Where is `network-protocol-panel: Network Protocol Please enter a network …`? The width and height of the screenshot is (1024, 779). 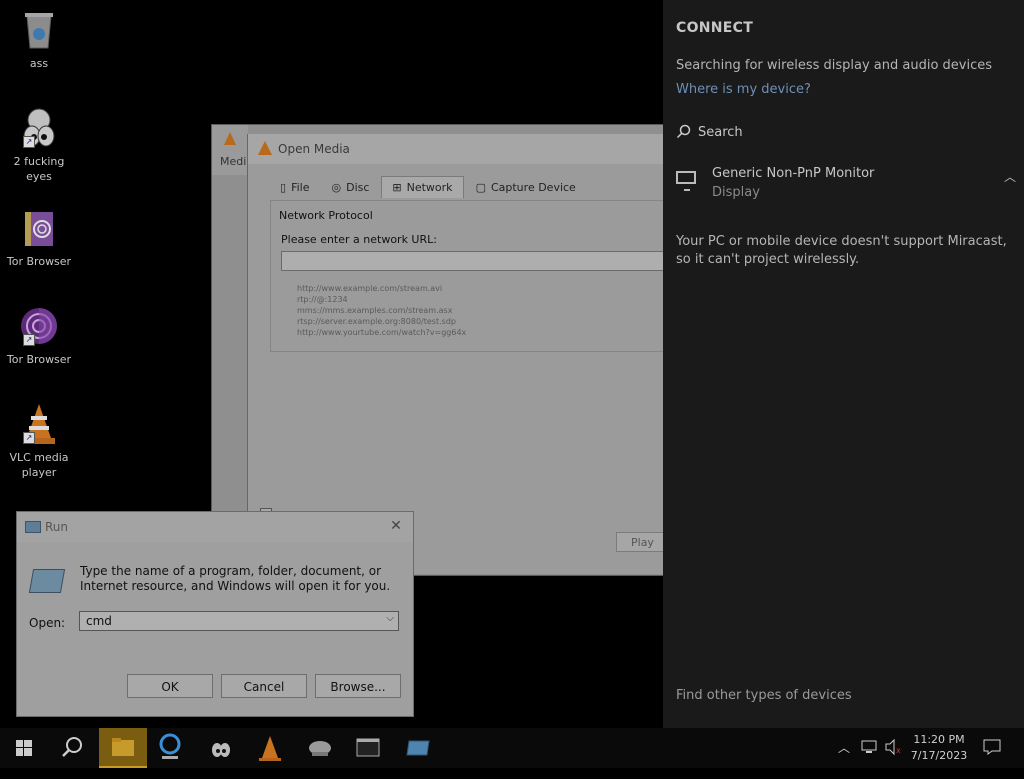
network-protocol-panel: Network Protocol Please enter a network … is located at coordinates (468, 276).